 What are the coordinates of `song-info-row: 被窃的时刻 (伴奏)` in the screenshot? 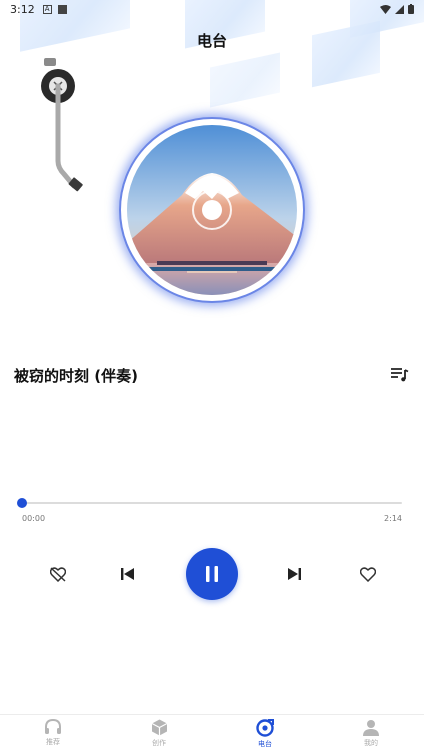 It's located at (213, 375).